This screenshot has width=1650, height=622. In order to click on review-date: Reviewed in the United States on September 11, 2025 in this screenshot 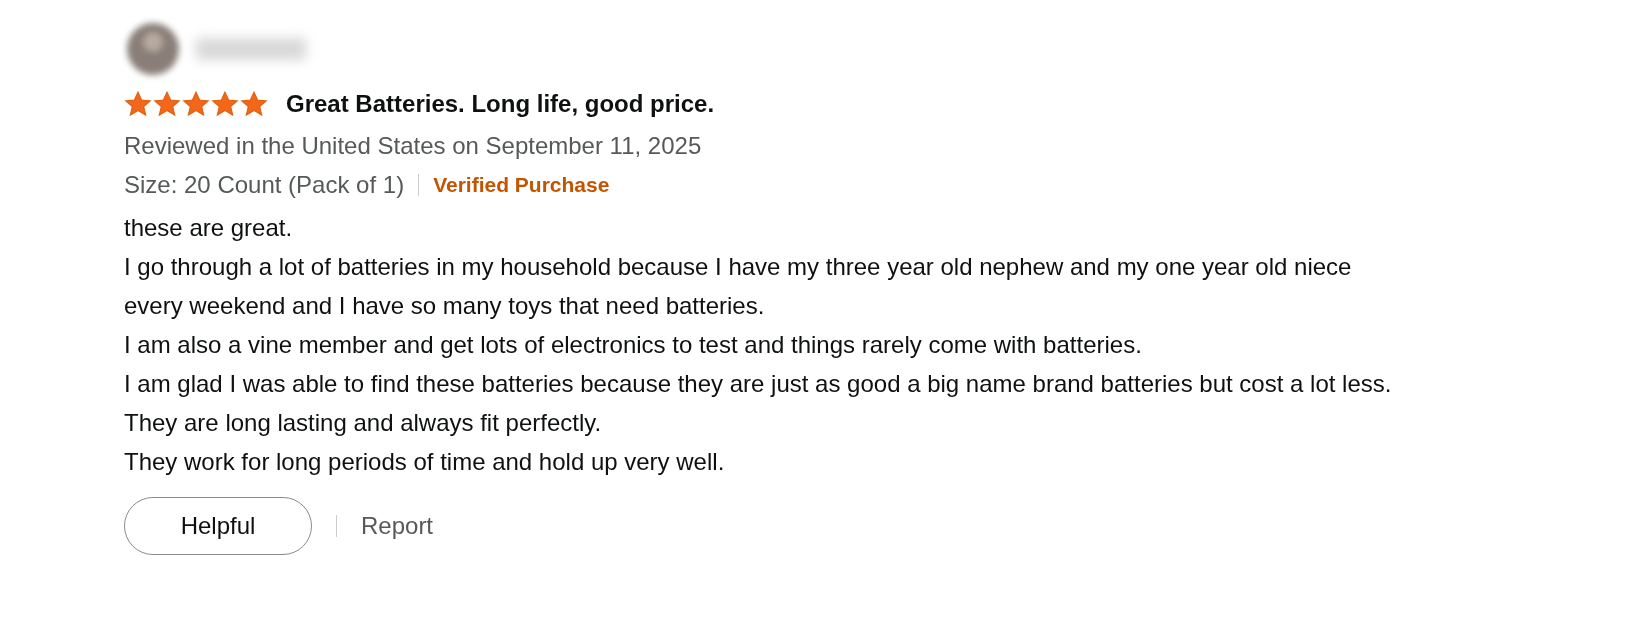, I will do `click(413, 146)`.